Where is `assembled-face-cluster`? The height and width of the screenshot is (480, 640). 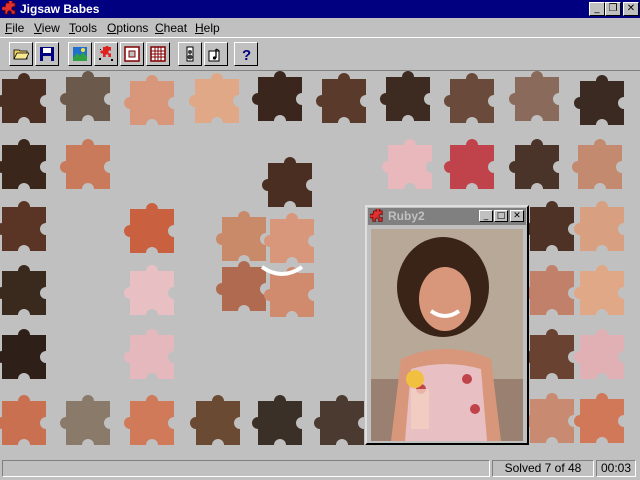
assembled-face-cluster is located at coordinates (265, 237).